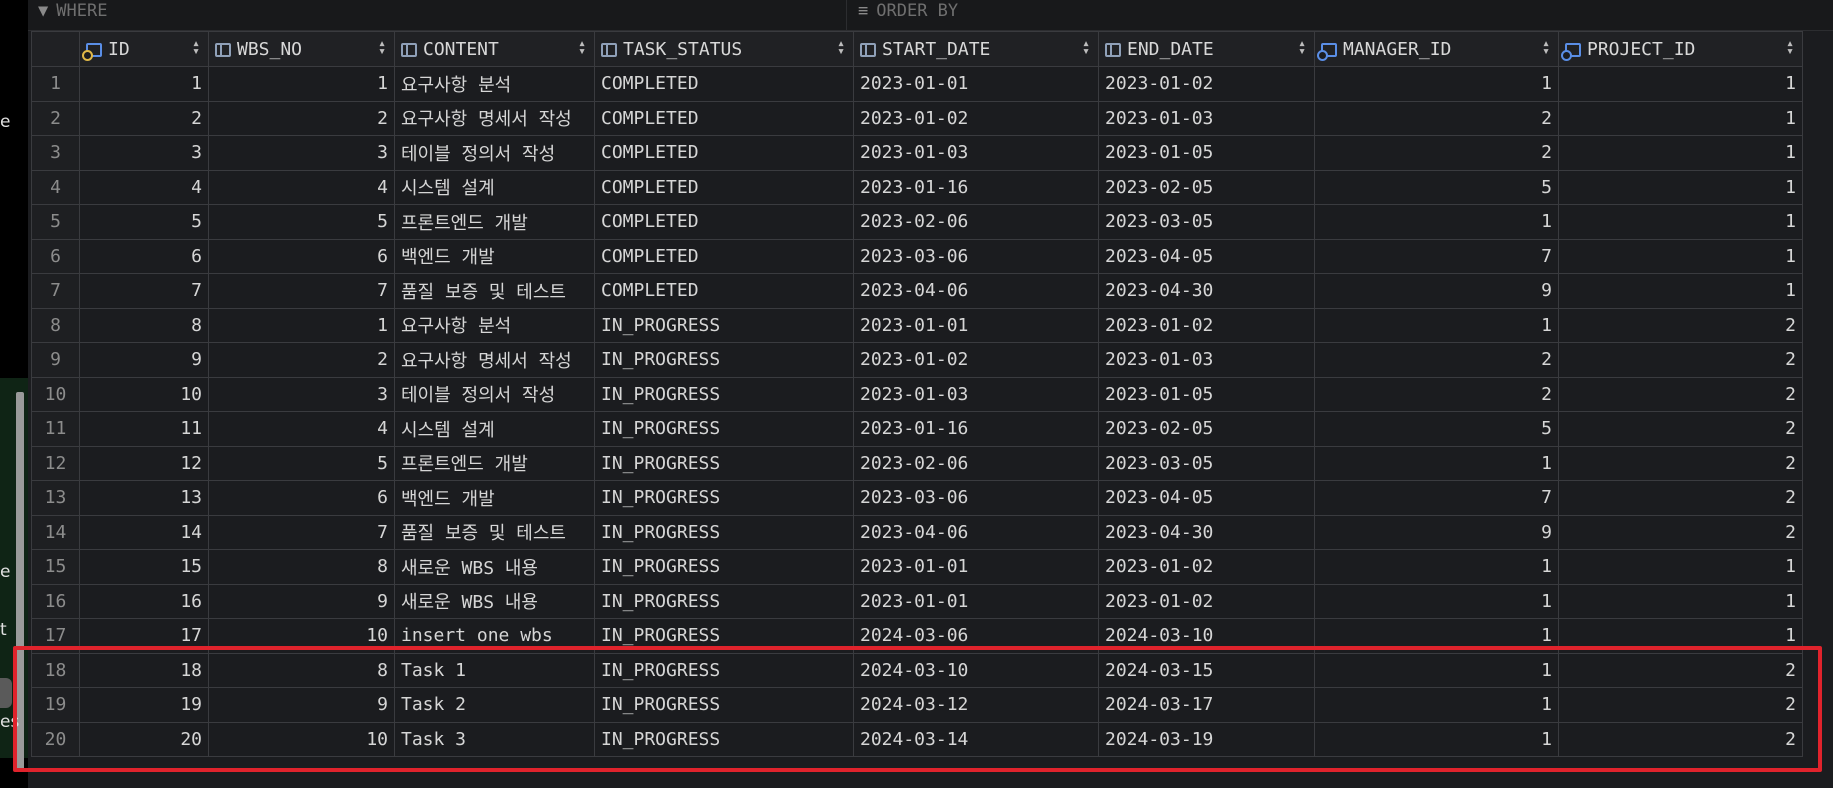 The height and width of the screenshot is (788, 1833). What do you see at coordinates (976, 49) in the screenshot?
I see `column-header-start-date: START_DATE ▴ ▾` at bounding box center [976, 49].